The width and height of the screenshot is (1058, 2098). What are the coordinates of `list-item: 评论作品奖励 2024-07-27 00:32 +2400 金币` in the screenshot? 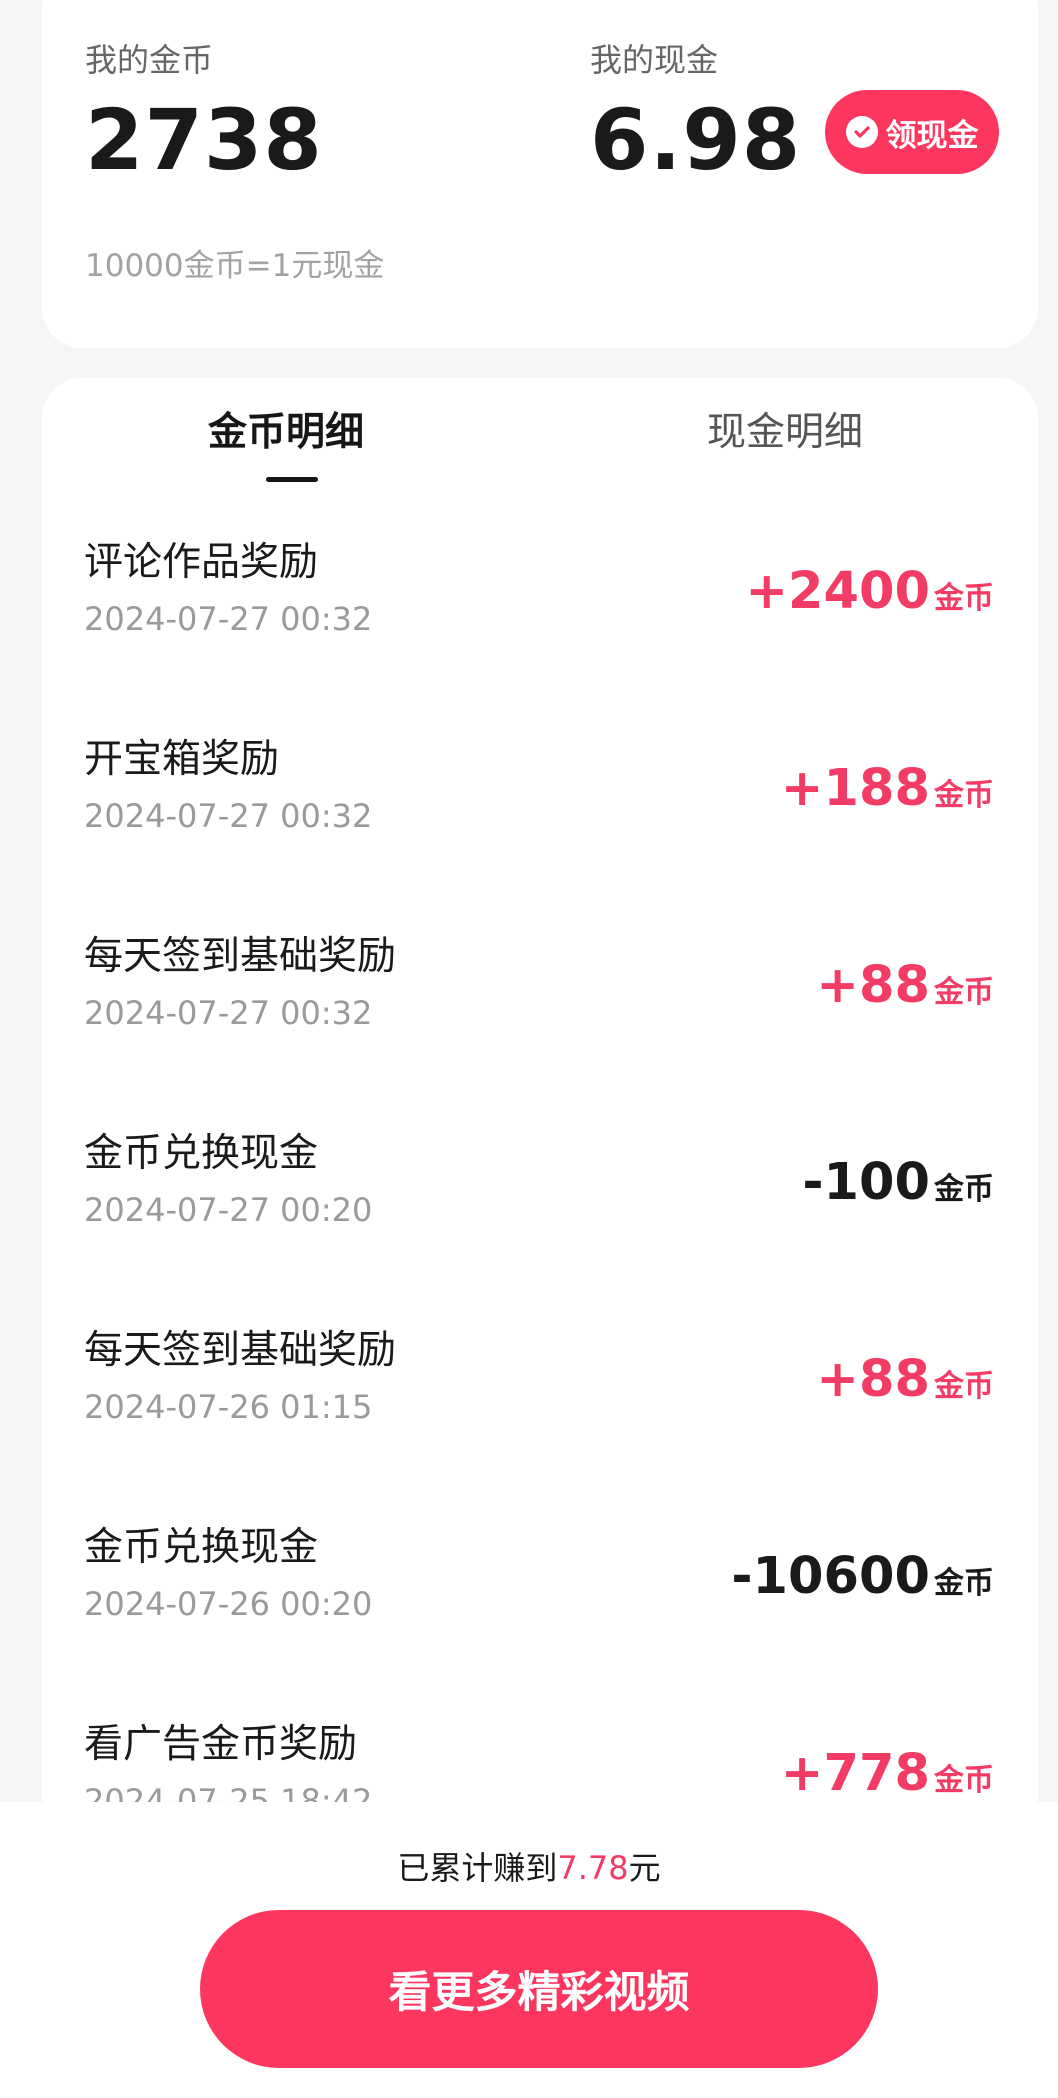 It's located at (540, 634).